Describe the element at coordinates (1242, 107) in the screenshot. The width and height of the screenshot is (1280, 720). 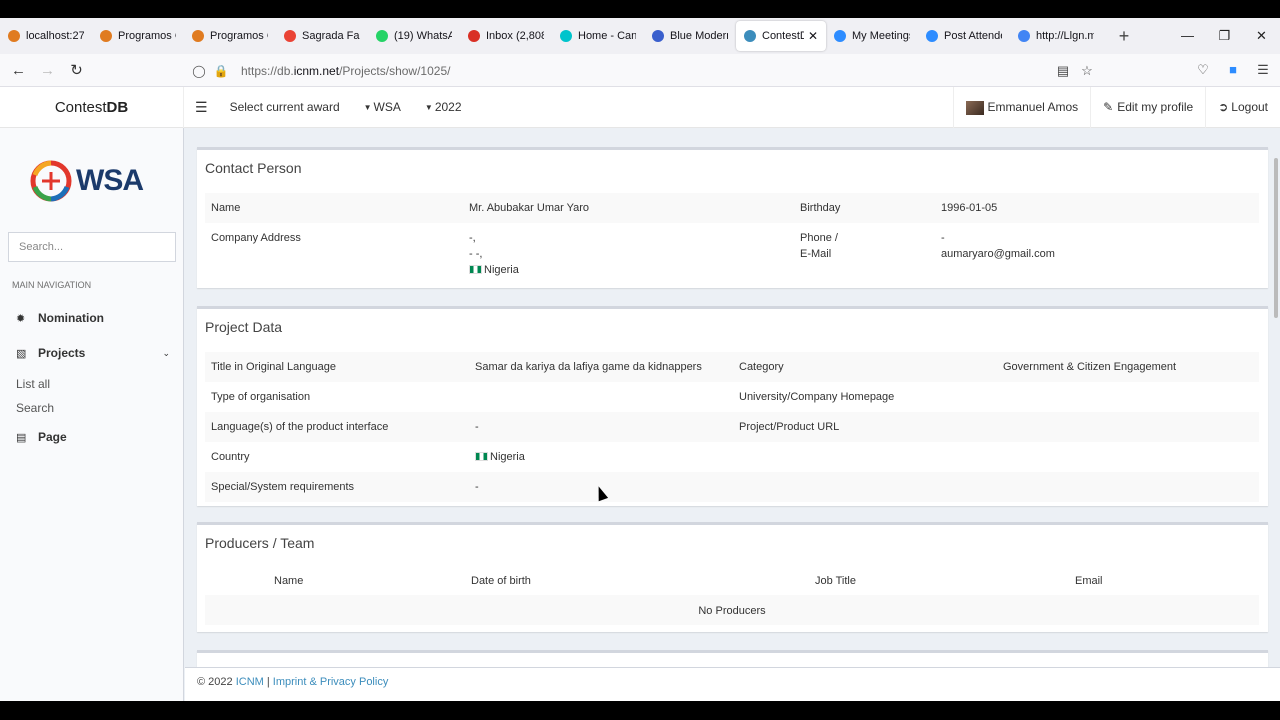
I see `logout-link: ➲ Logout` at that location.